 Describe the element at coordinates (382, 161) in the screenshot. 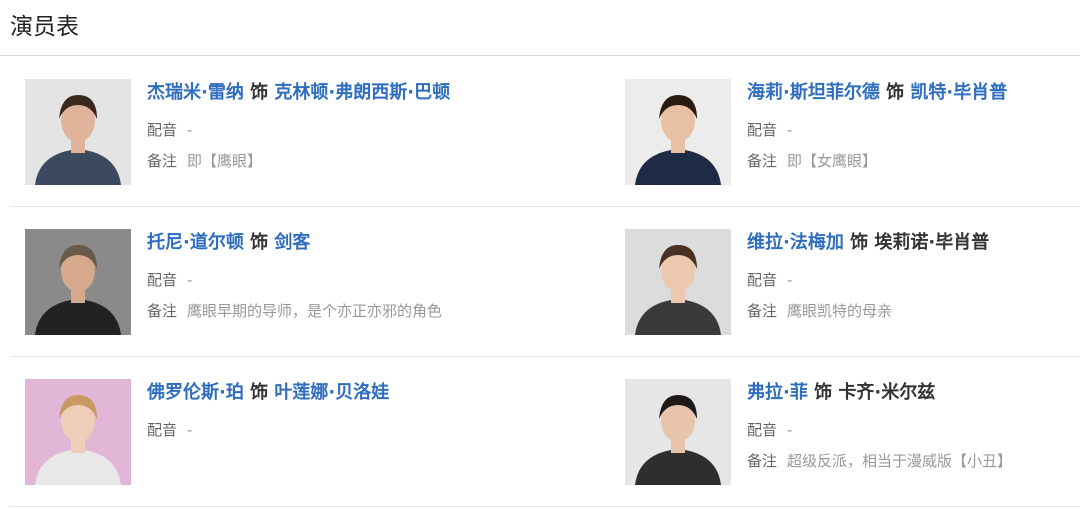

I see `note-line: 备注 即【鹰眼】` at that location.